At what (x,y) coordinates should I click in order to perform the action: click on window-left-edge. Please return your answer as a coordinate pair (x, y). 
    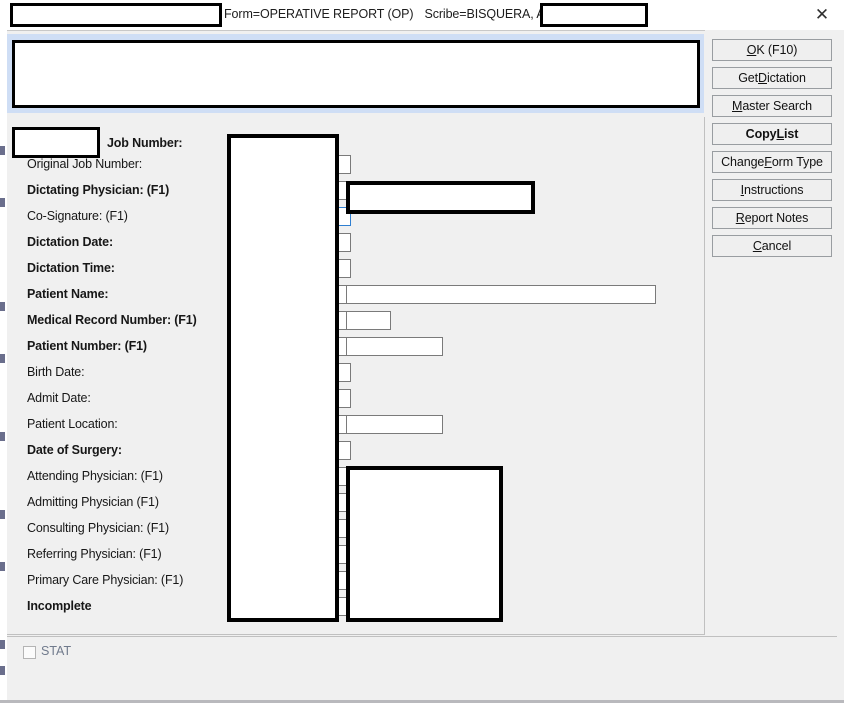
    Looking at the image, I should click on (3, 365).